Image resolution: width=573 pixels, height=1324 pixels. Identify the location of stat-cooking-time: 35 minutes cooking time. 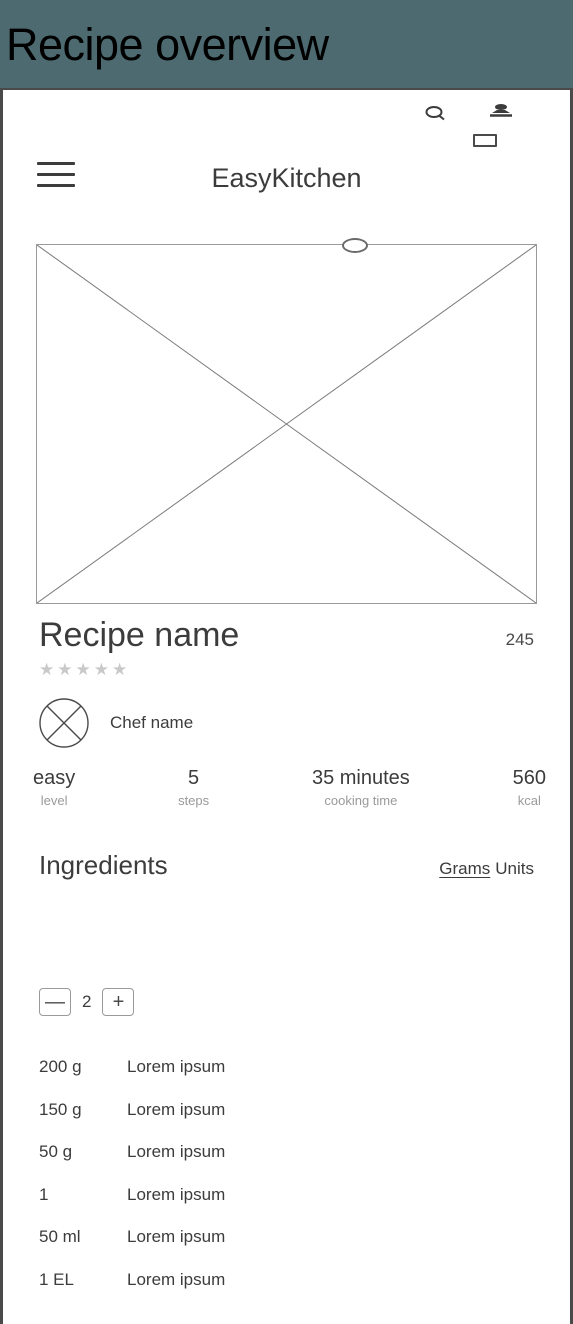
(361, 787).